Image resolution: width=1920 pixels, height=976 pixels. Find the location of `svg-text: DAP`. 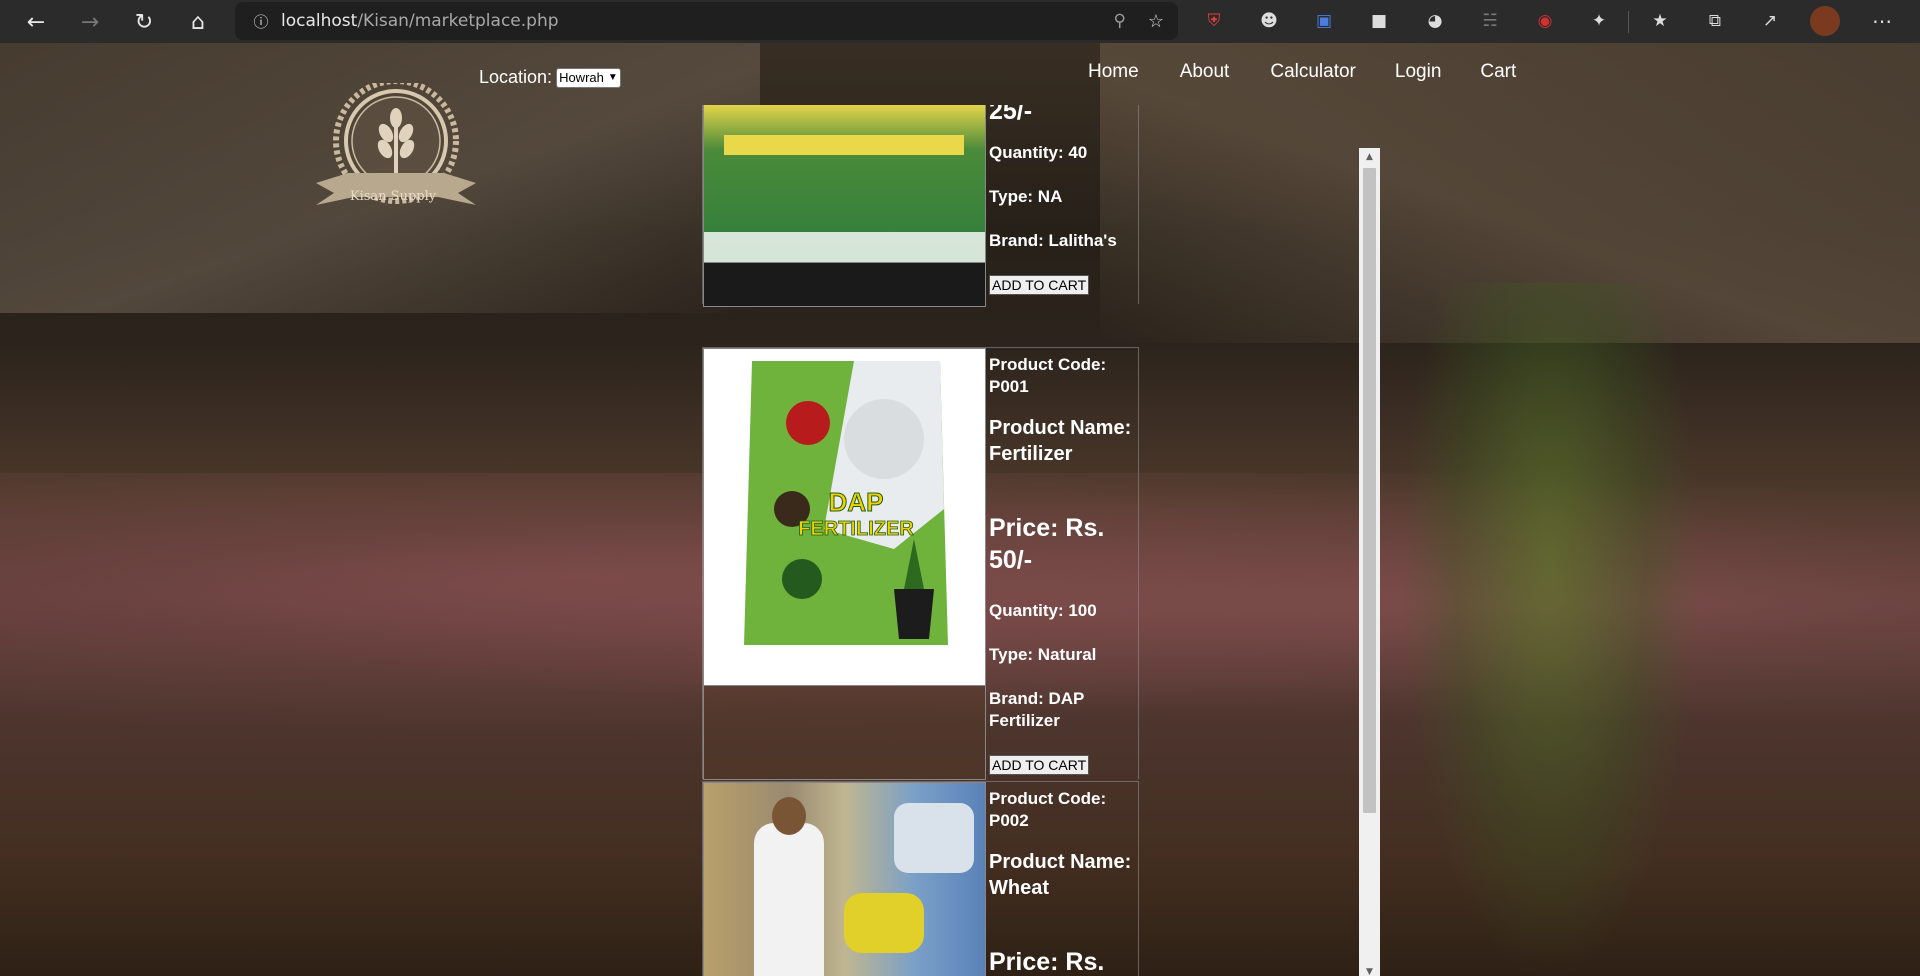

svg-text: DAP is located at coordinates (856, 502).